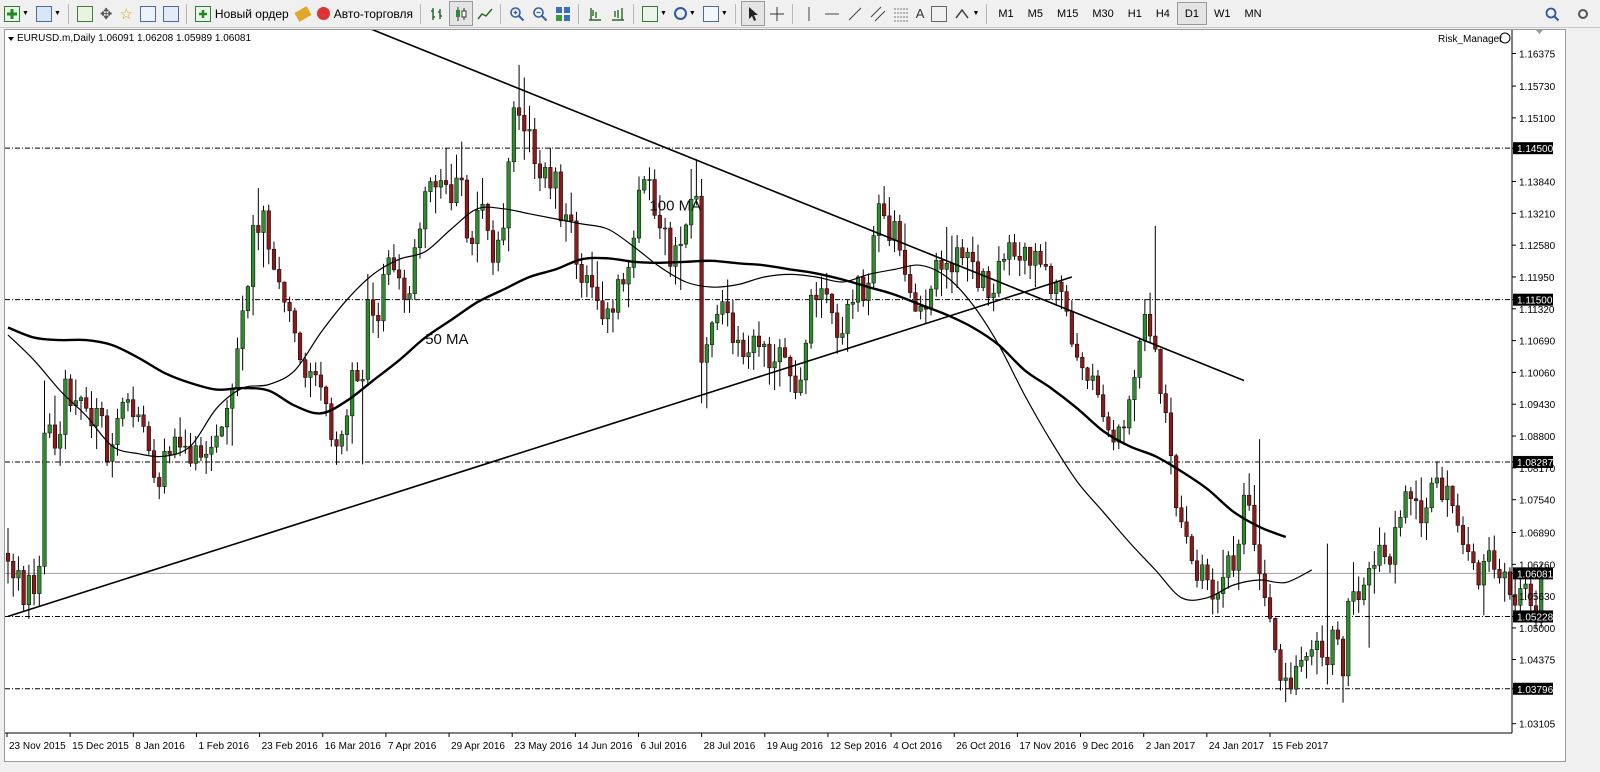 The height and width of the screenshot is (772, 1600). I want to click on market-watch-button, so click(85, 13).